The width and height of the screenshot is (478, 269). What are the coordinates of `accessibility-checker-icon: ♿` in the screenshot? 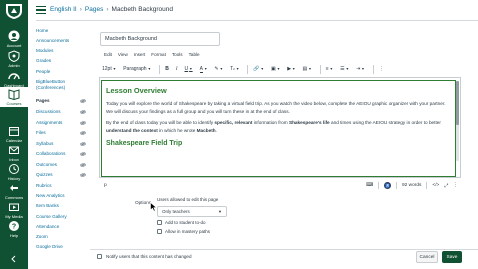 It's located at (387, 185).